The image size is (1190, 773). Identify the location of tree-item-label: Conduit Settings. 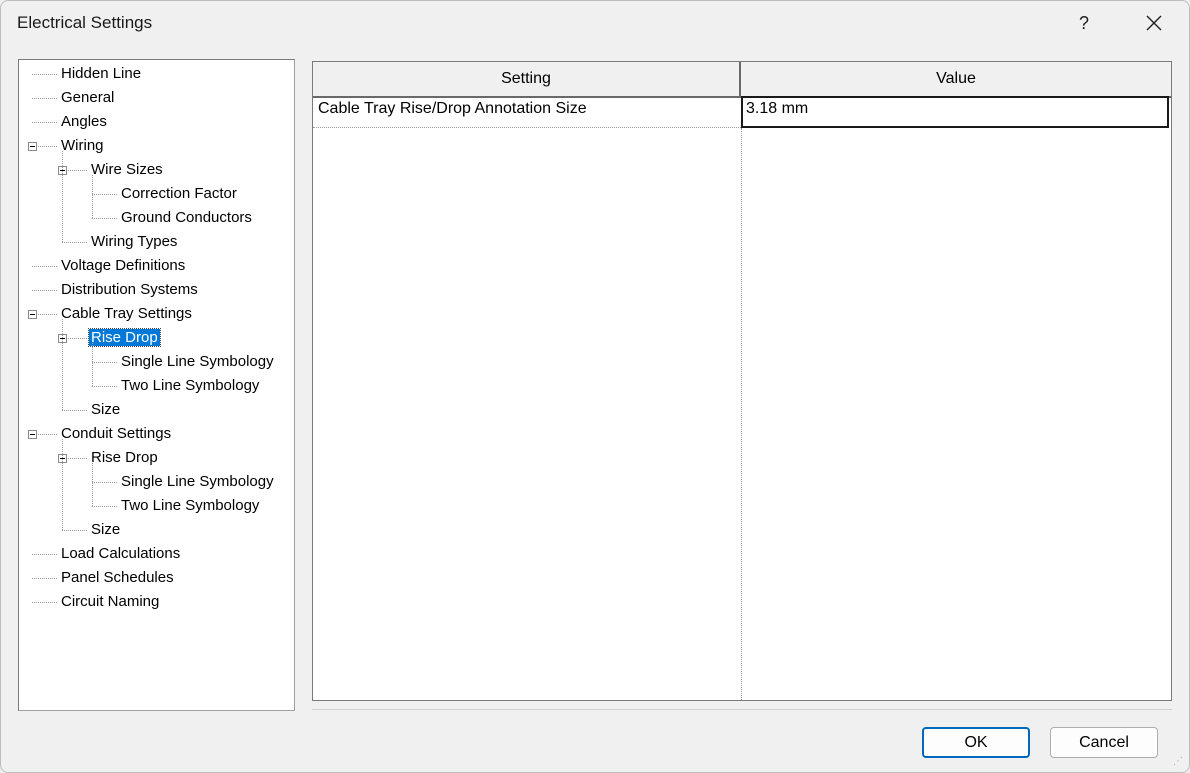
(116, 433).